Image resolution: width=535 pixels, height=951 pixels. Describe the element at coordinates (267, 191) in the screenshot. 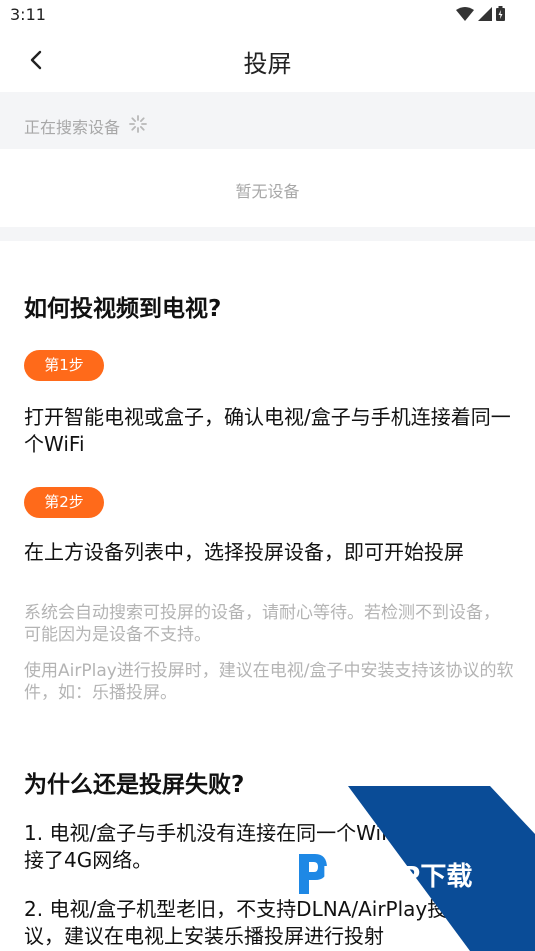

I see `empty-devices-text: 暂无设备` at that location.